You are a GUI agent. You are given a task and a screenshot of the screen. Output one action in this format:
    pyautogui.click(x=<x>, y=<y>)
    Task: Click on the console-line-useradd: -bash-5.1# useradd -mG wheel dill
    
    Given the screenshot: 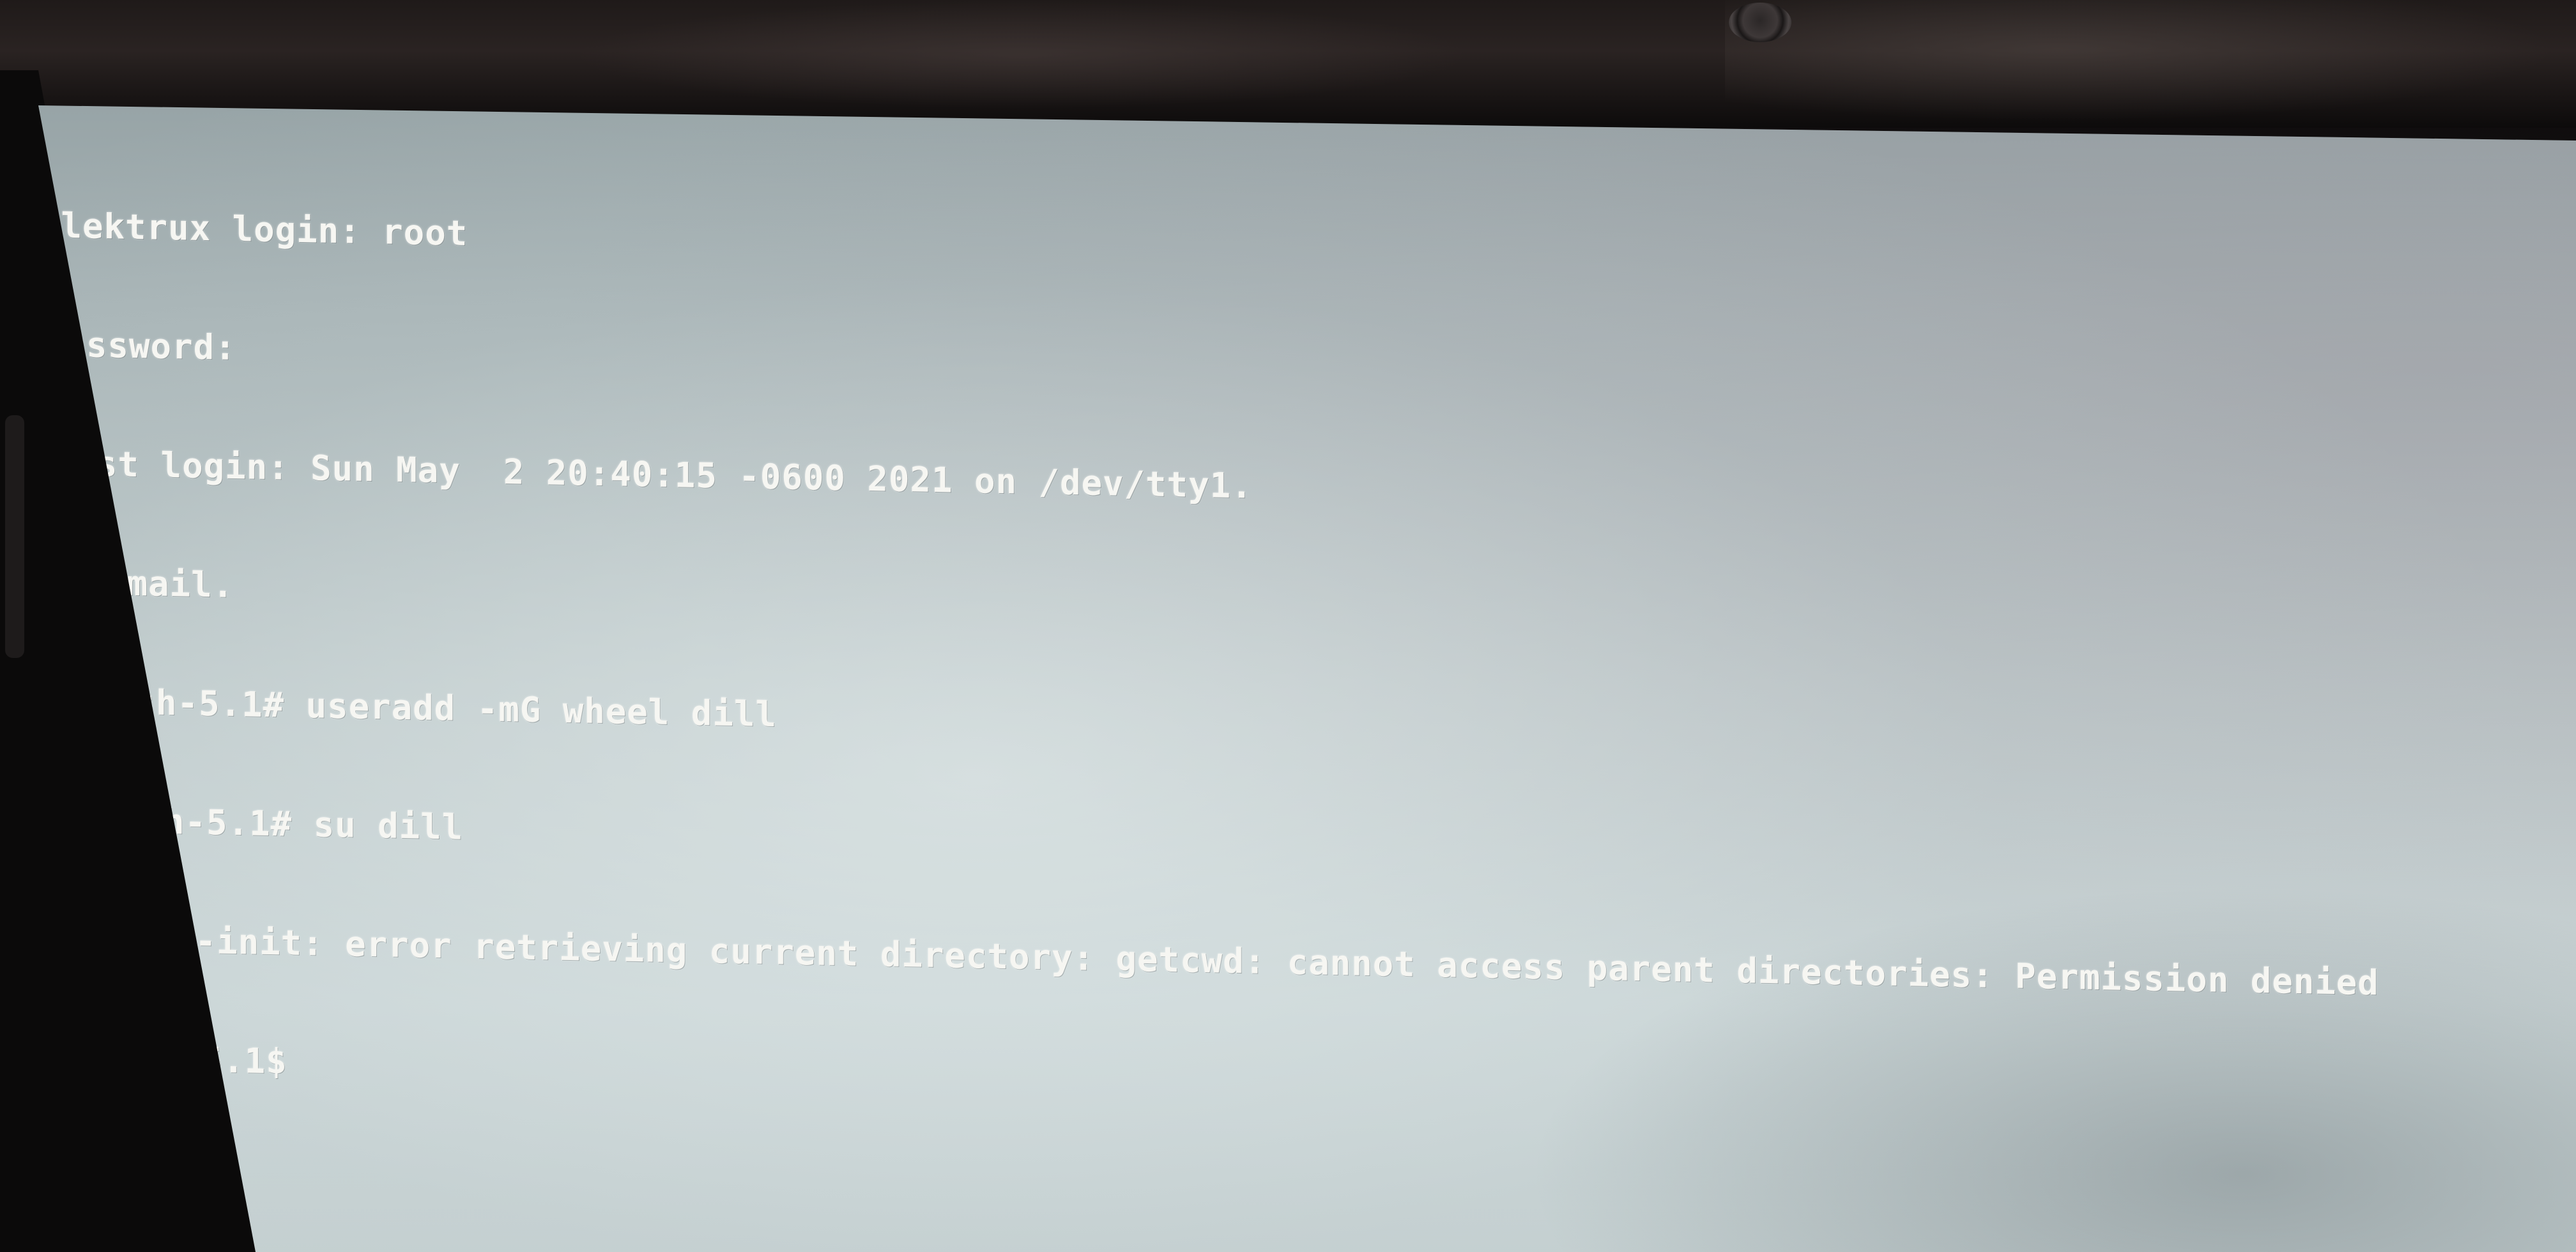 What is the action you would take?
    pyautogui.click(x=423, y=707)
    